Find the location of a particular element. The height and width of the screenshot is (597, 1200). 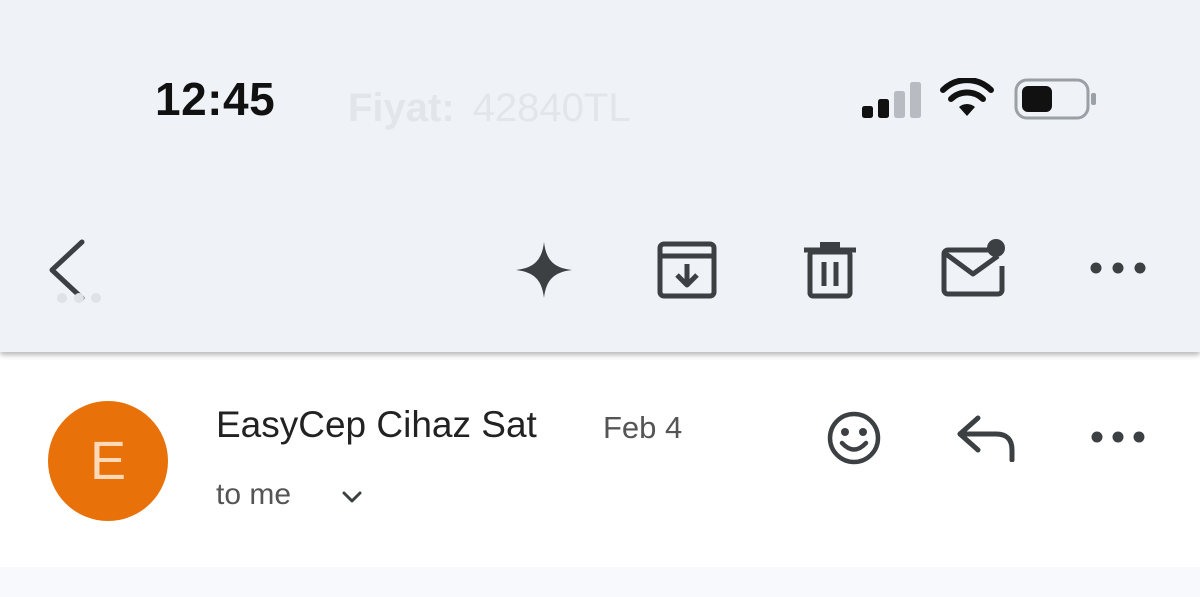

reply-icon is located at coordinates (986, 438).